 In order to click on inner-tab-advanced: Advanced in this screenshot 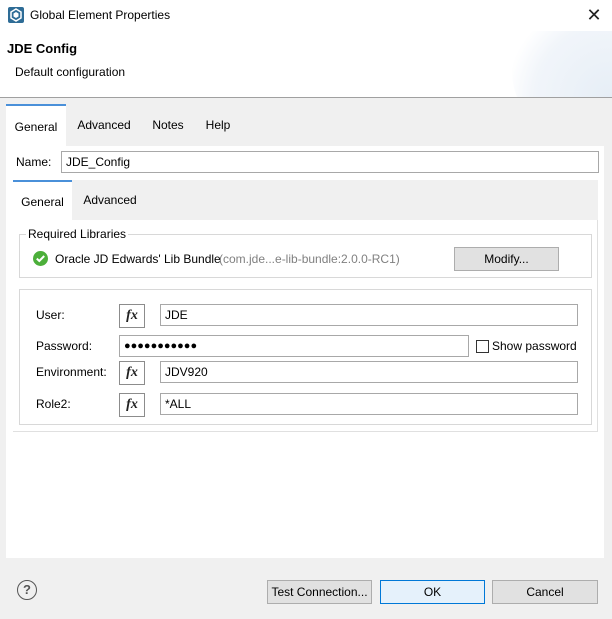, I will do `click(110, 200)`.